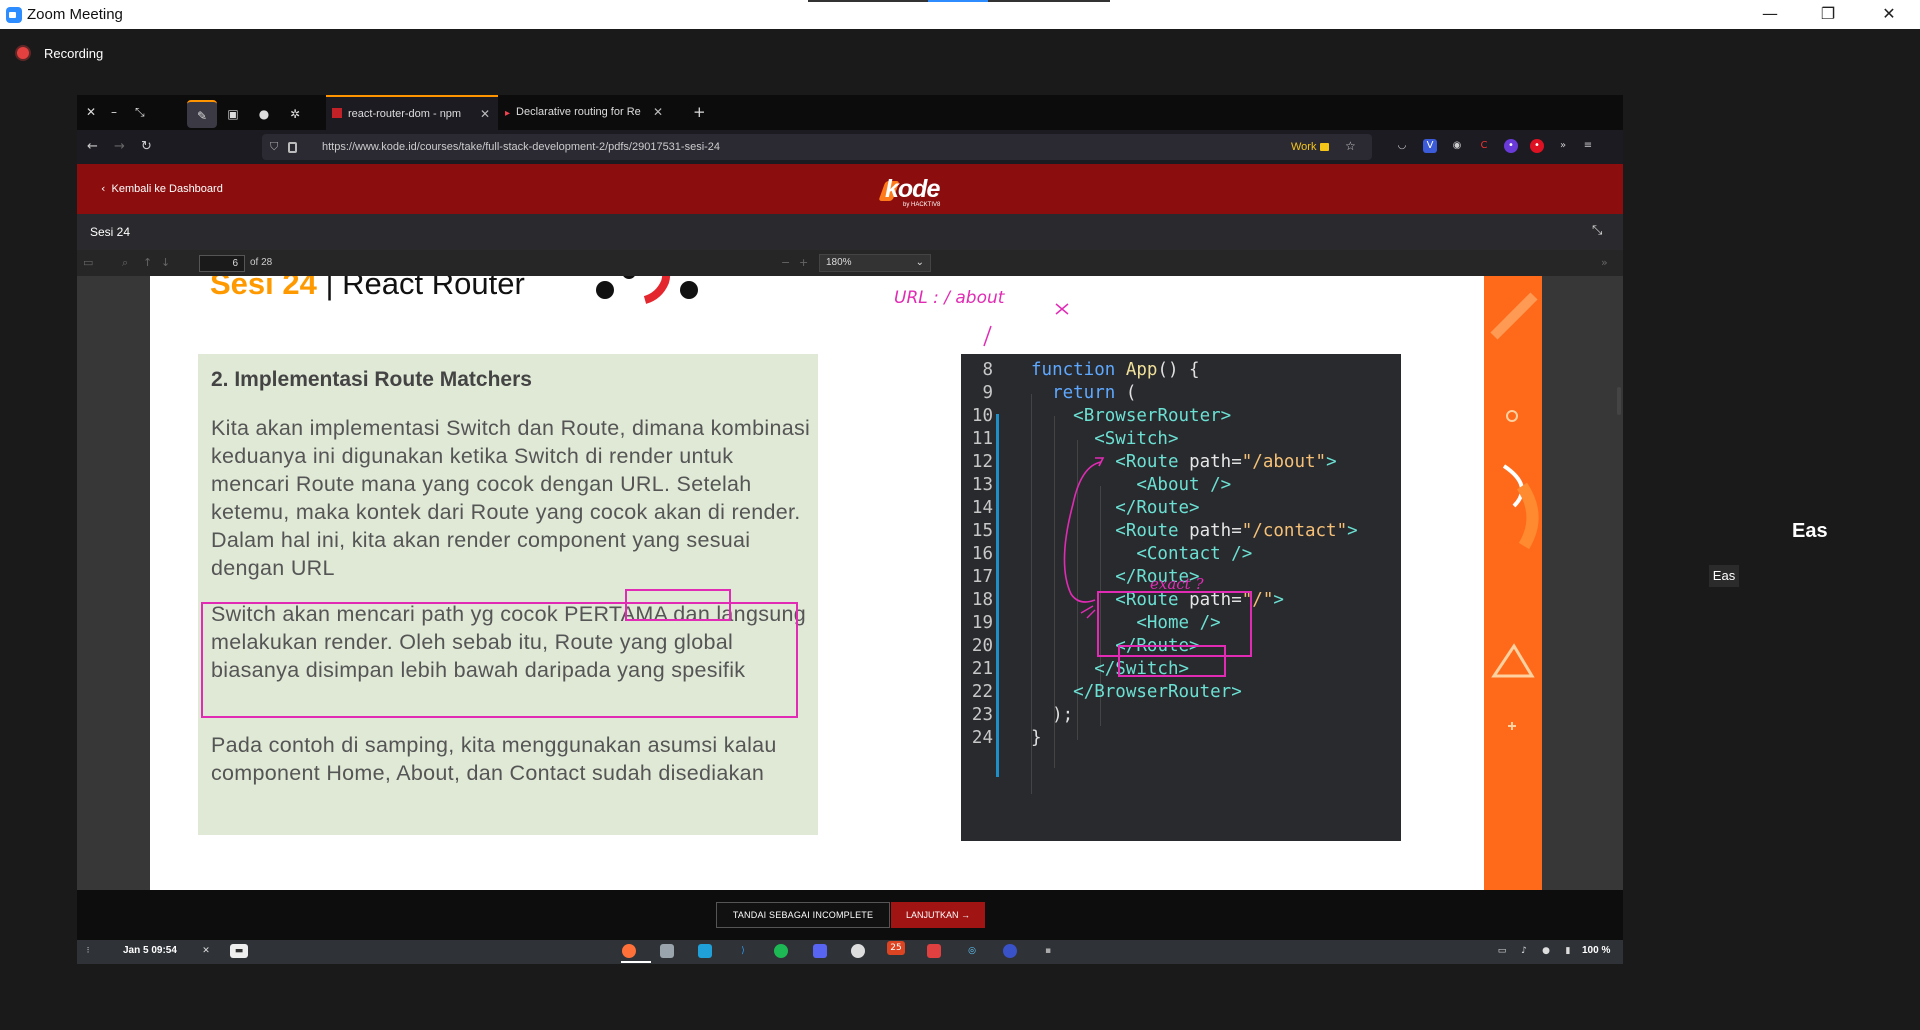  Describe the element at coordinates (1177, 584) in the screenshot. I see `handwritten-exact-note: exact ?` at that location.